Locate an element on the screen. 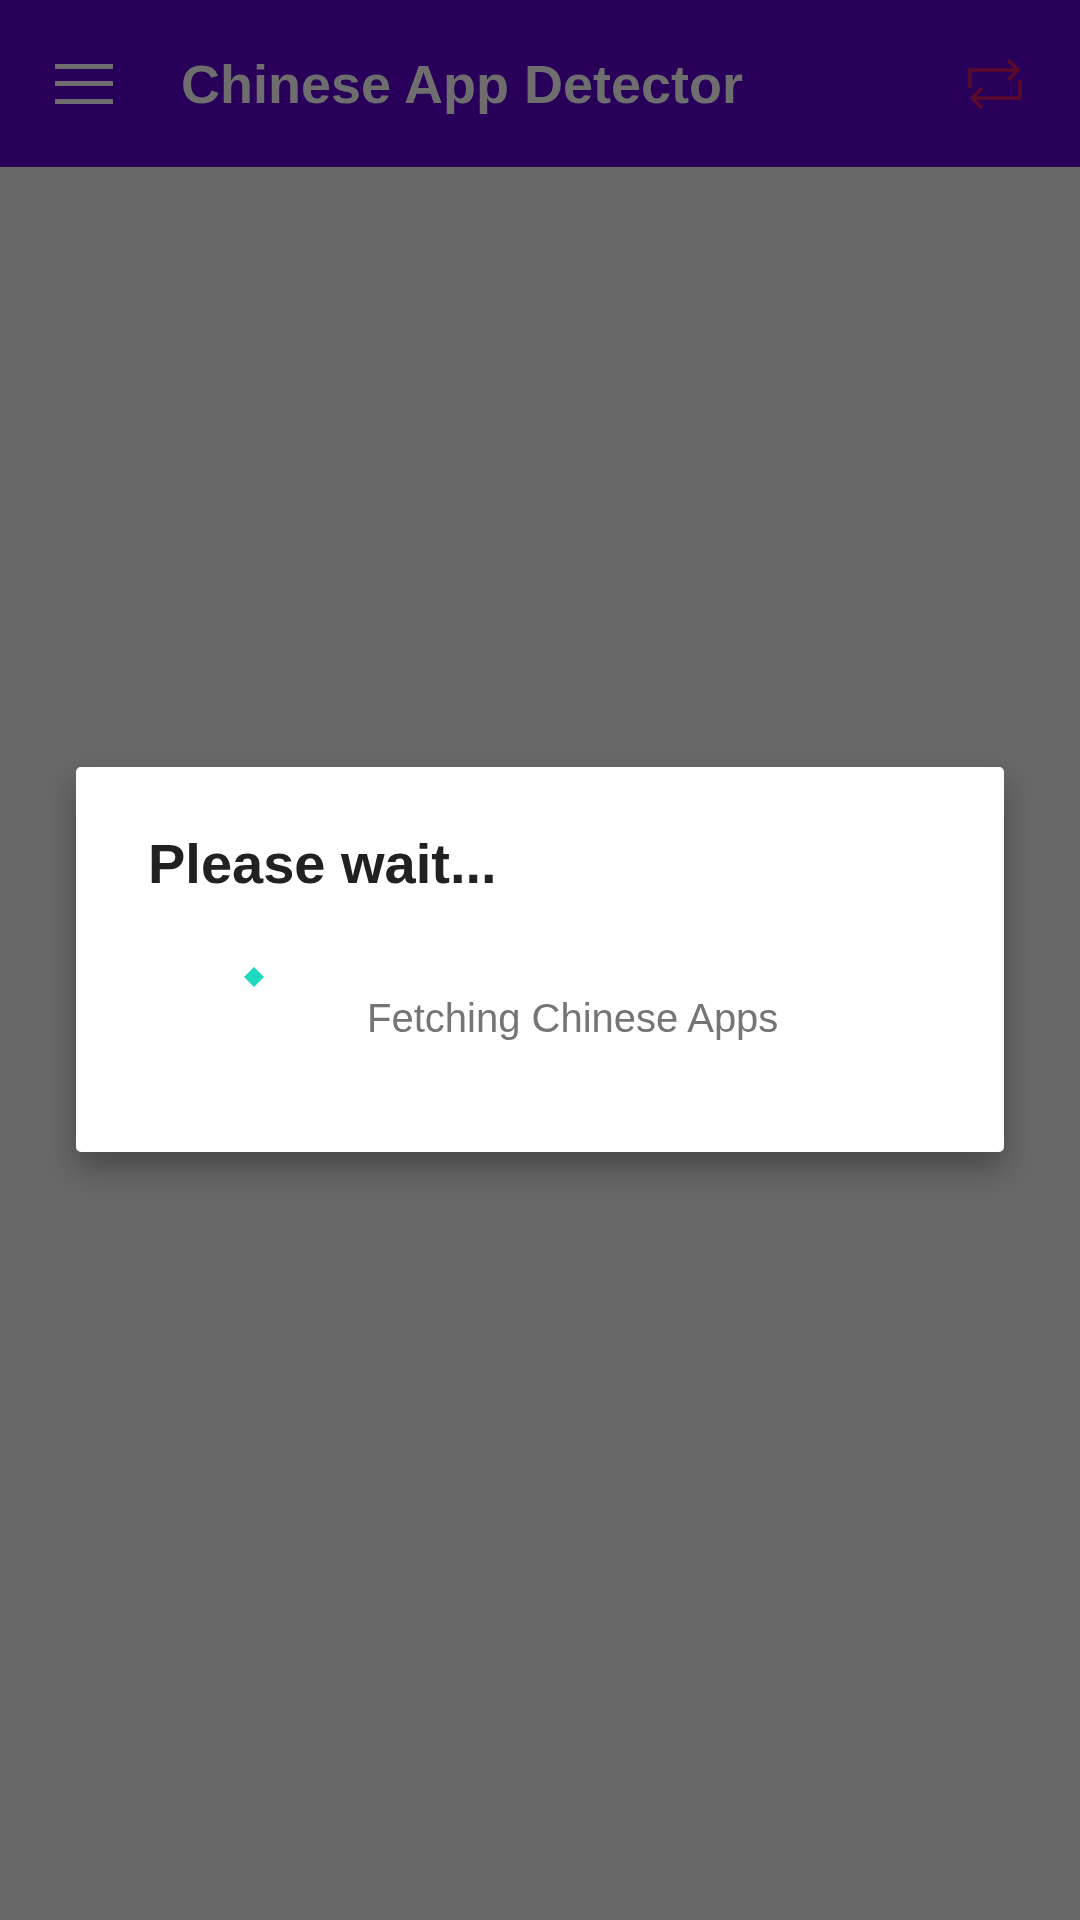  menu-icon is located at coordinates (84, 83).